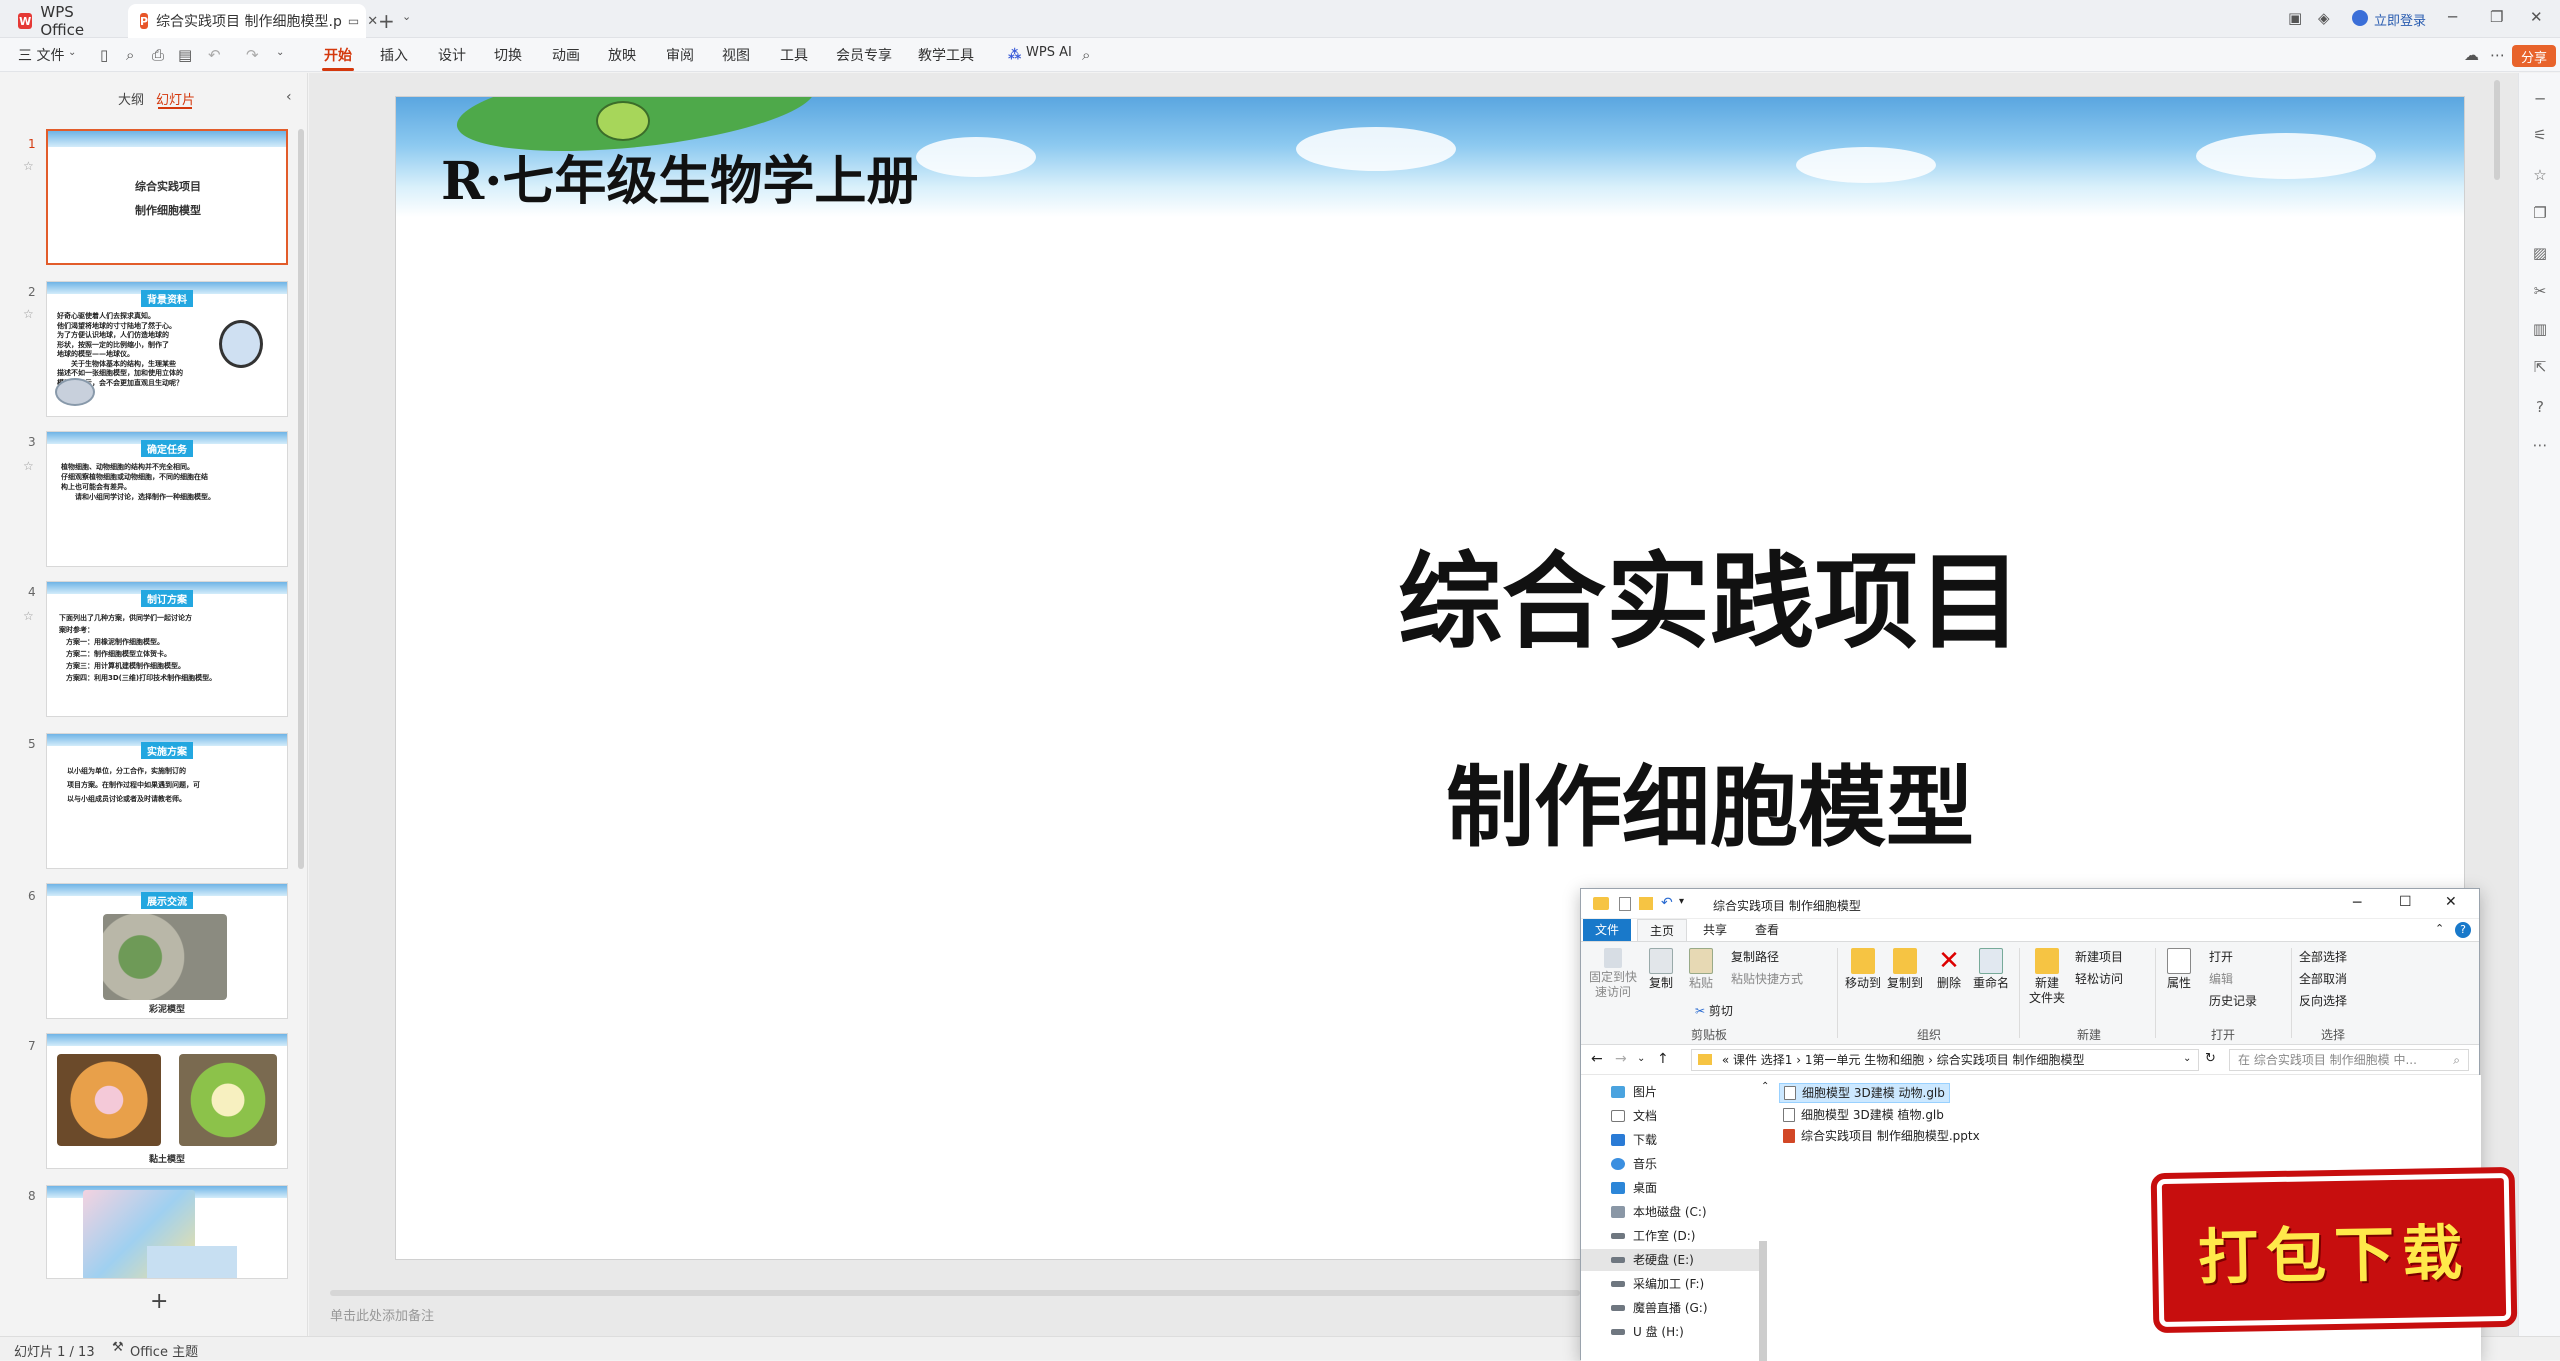 The image size is (2560, 1361). What do you see at coordinates (1686, 1308) in the screenshot?
I see `nav-item-drive-g: 魔兽直播 (G:)` at bounding box center [1686, 1308].